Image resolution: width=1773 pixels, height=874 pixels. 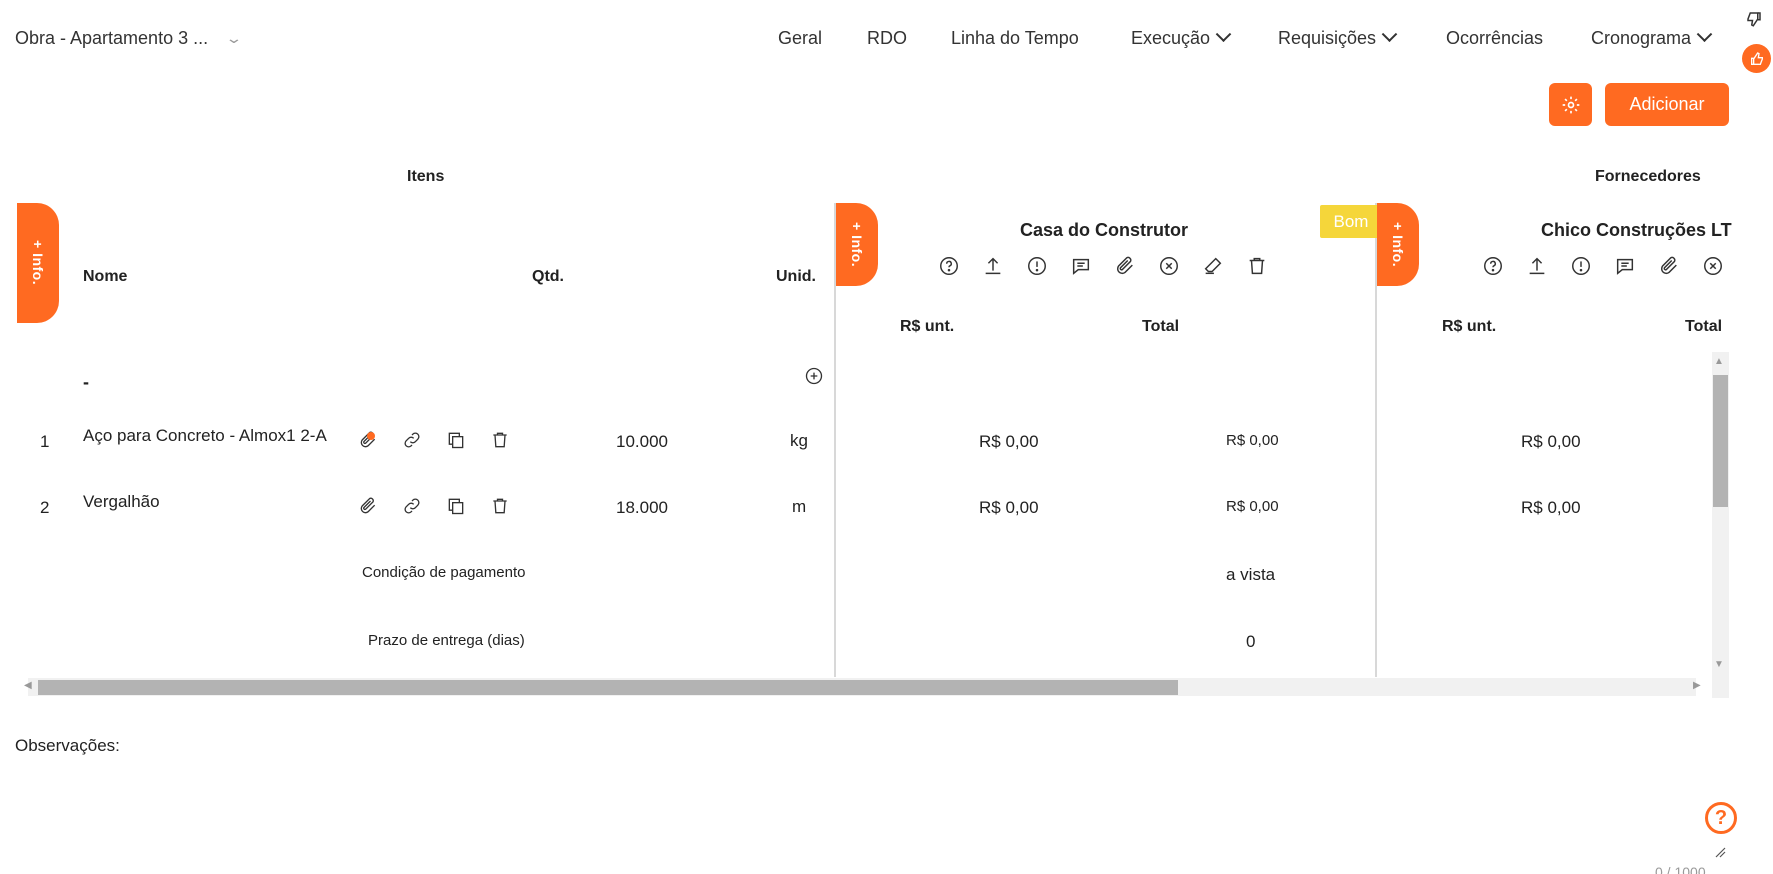 I want to click on item-unit: m, so click(x=799, y=506).